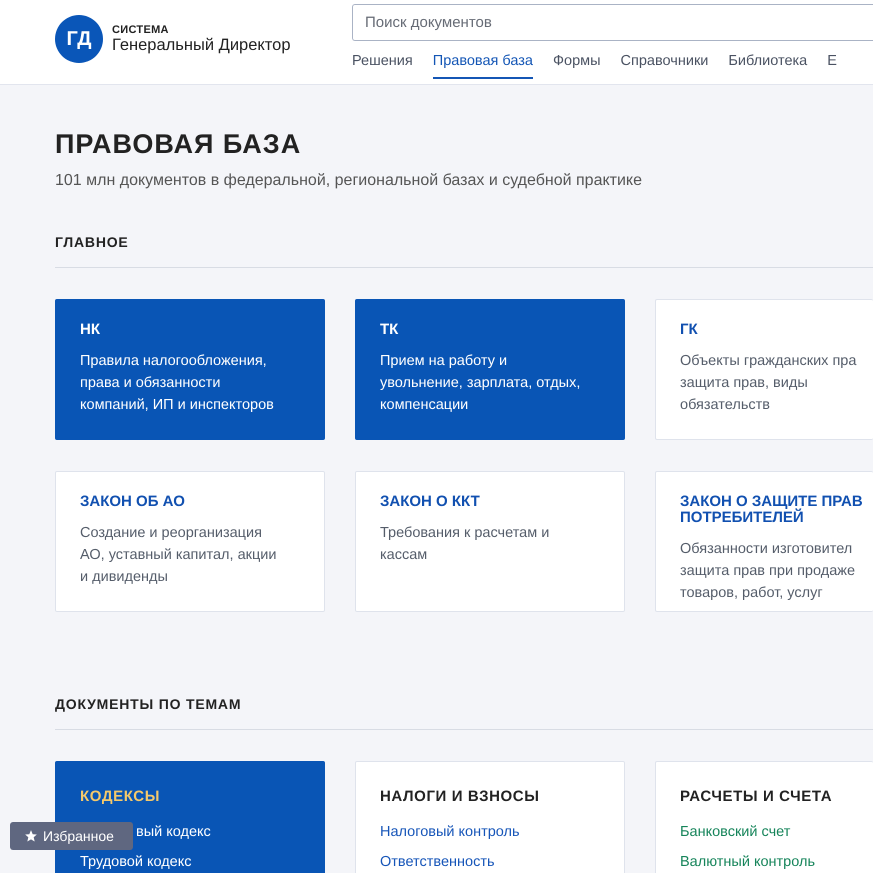  What do you see at coordinates (768, 66) in the screenshot?
I see `nav-tab: Библиотека` at bounding box center [768, 66].